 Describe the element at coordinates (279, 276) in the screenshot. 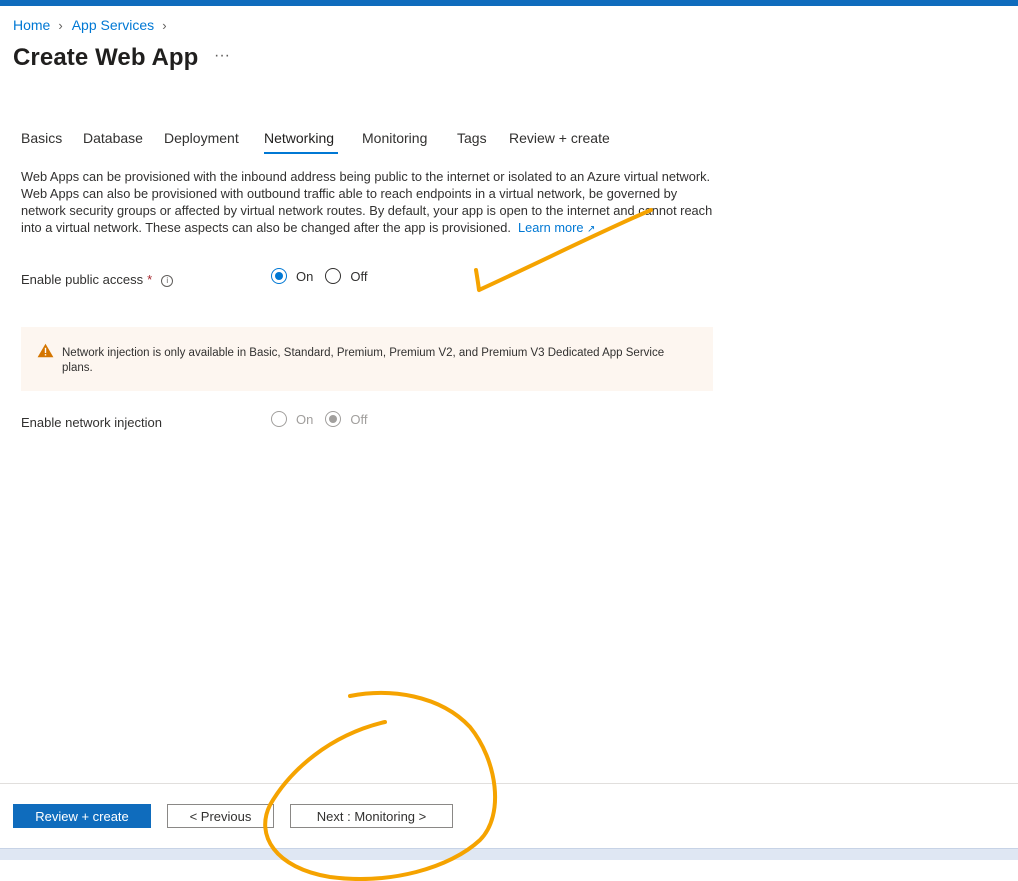

I see `public-access-on-radio` at that location.